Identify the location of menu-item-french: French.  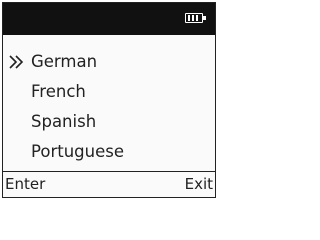
(109, 92).